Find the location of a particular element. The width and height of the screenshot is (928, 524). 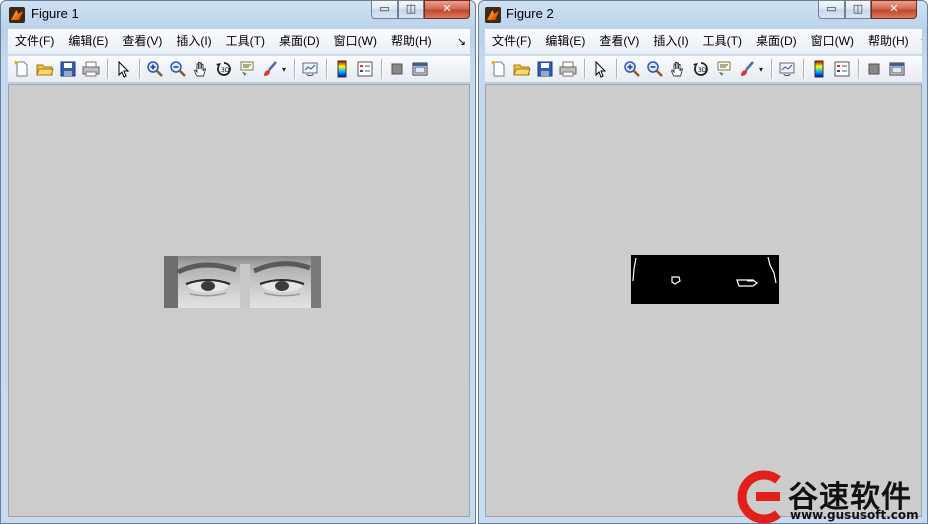

window-title: Figure 1 is located at coordinates (55, 13).